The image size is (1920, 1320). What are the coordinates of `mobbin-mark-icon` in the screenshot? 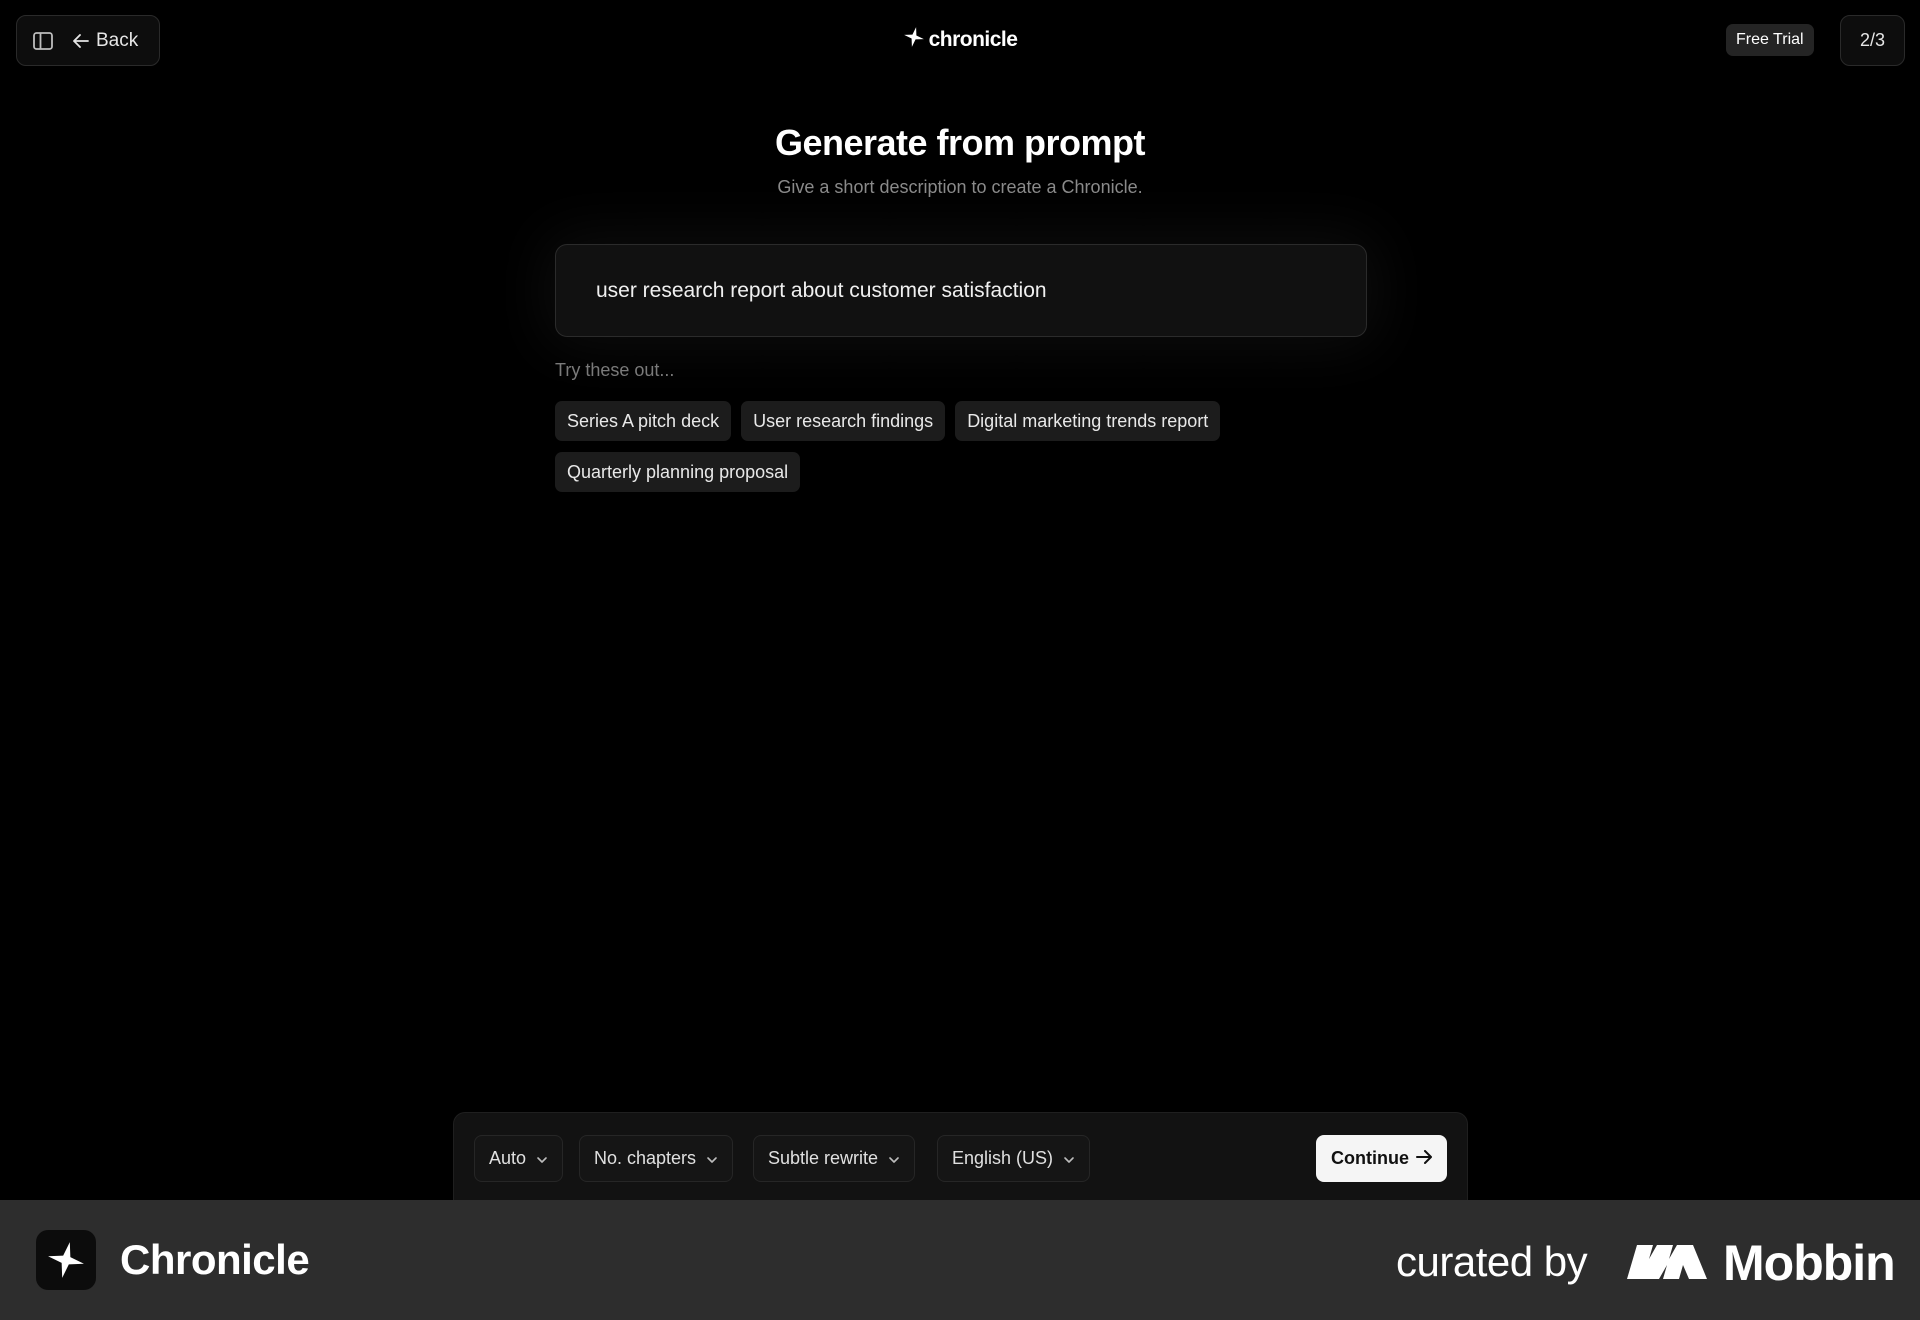 It's located at (1668, 1263).